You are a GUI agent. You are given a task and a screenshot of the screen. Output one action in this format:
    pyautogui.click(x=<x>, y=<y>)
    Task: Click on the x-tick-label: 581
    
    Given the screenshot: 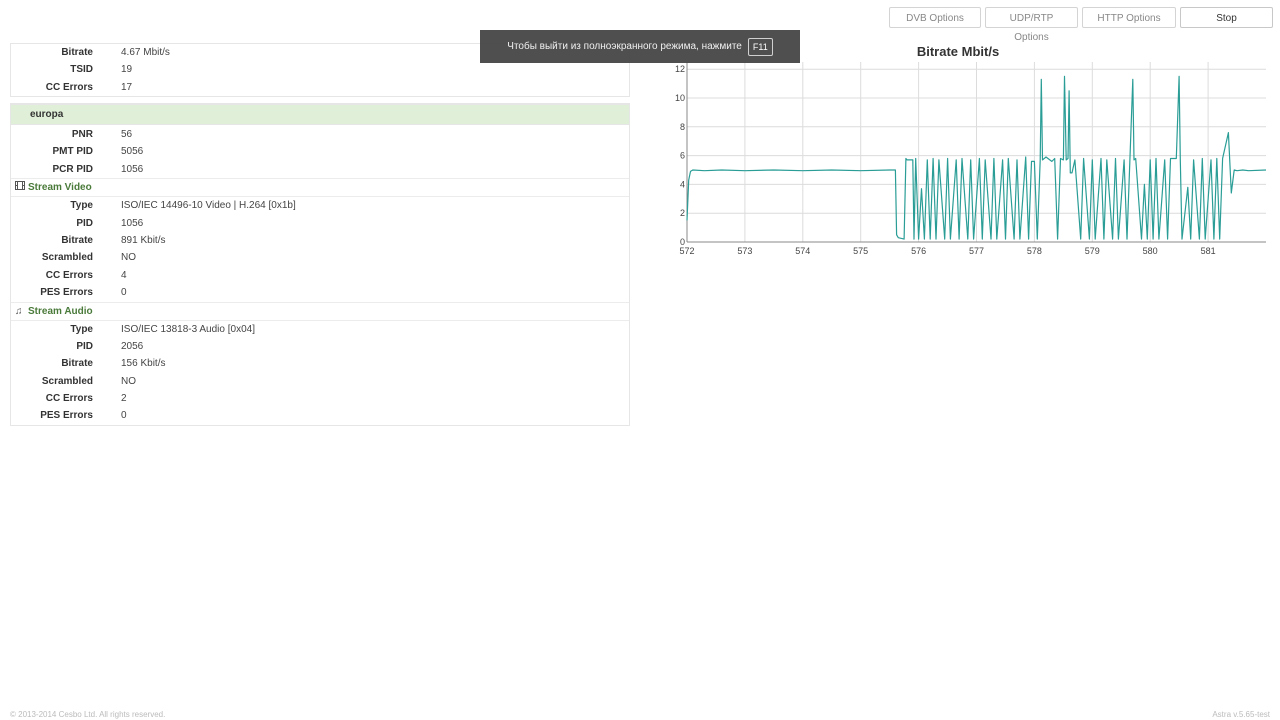 What is the action you would take?
    pyautogui.click(x=1208, y=251)
    